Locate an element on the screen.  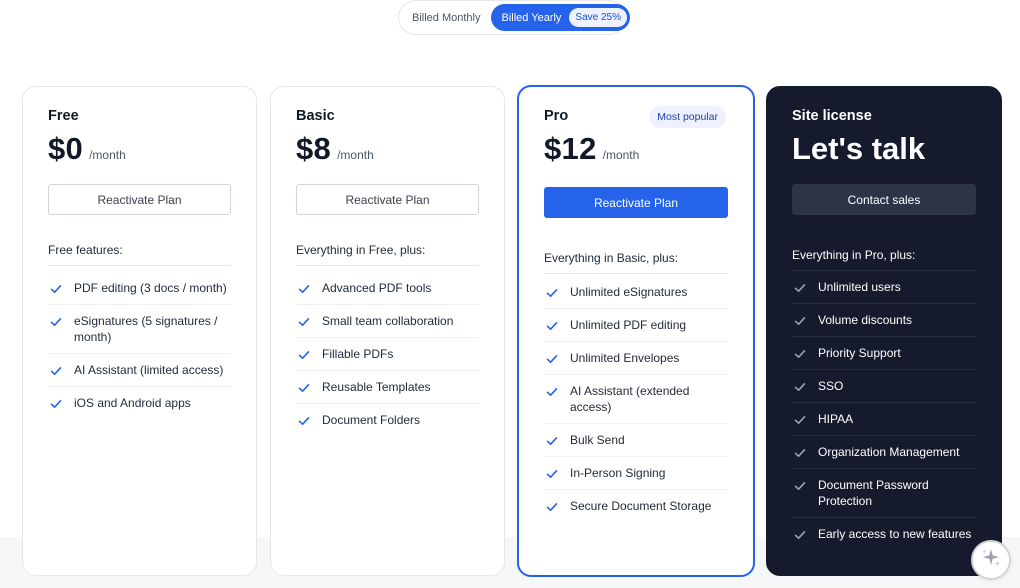
price-row: $8 /month is located at coordinates (335, 149).